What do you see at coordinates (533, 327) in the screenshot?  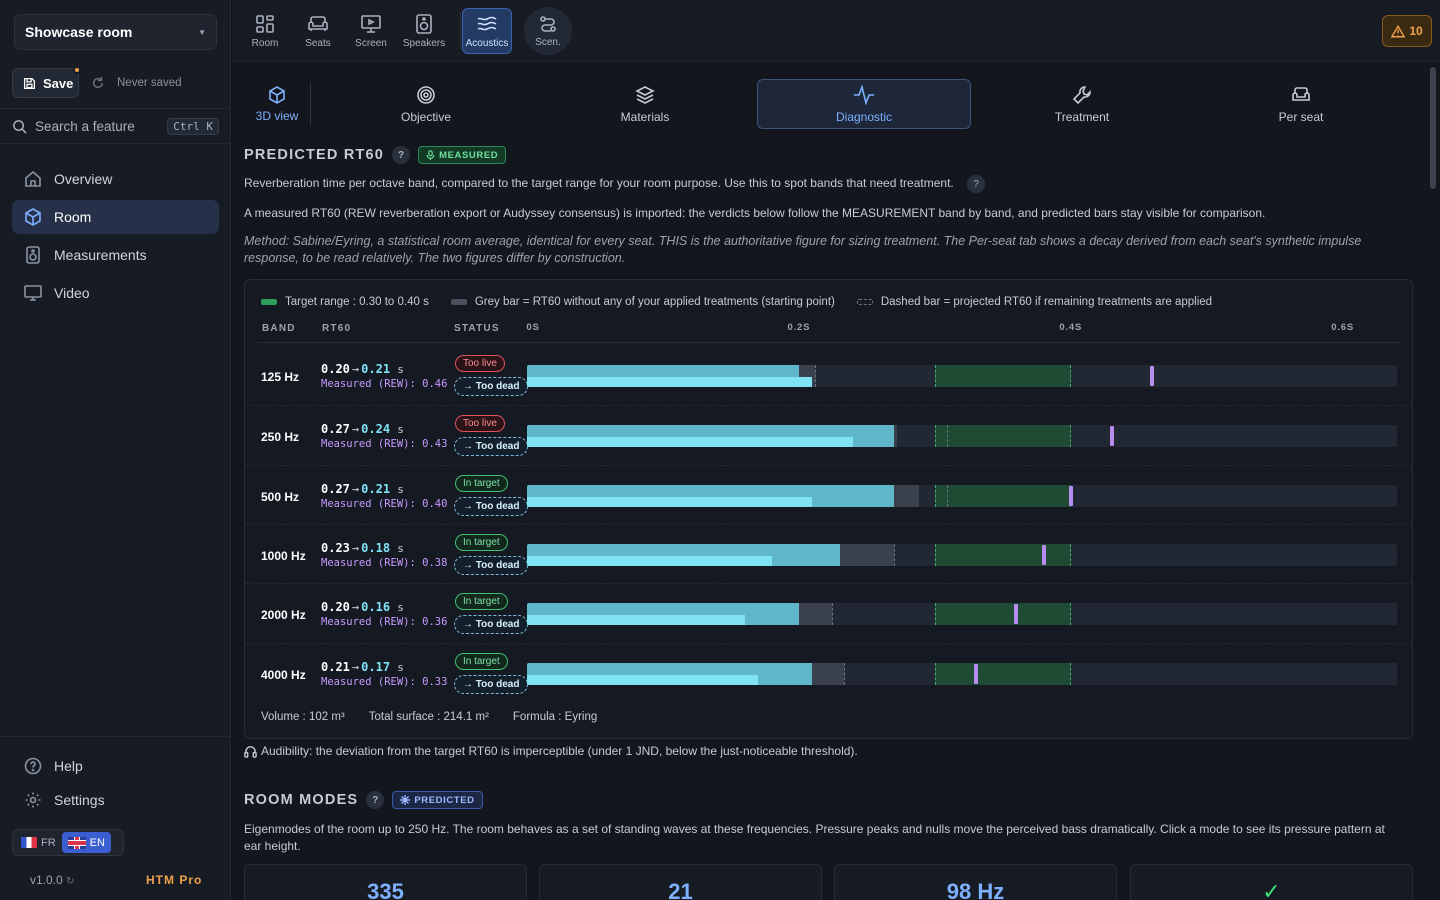 I see `axis-tick-label: 0S` at bounding box center [533, 327].